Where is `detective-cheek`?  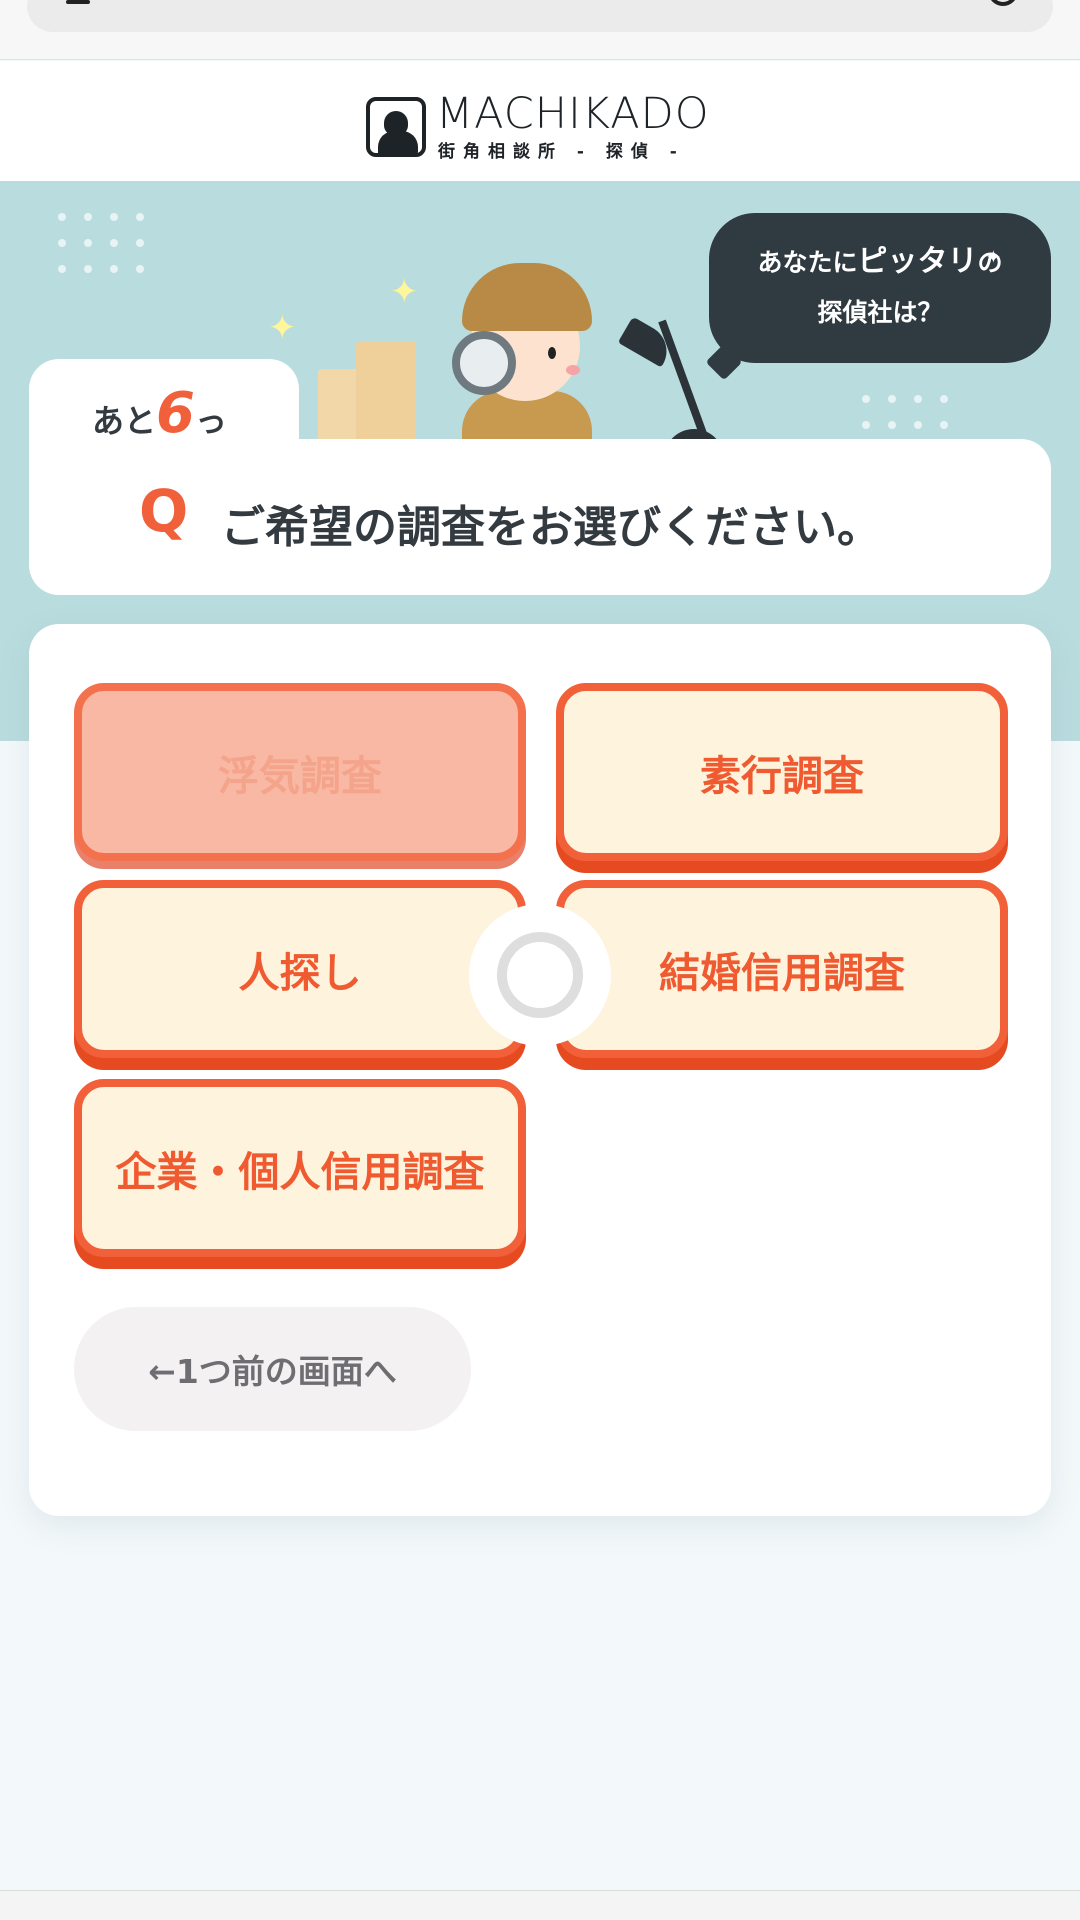
detective-cheek is located at coordinates (573, 370).